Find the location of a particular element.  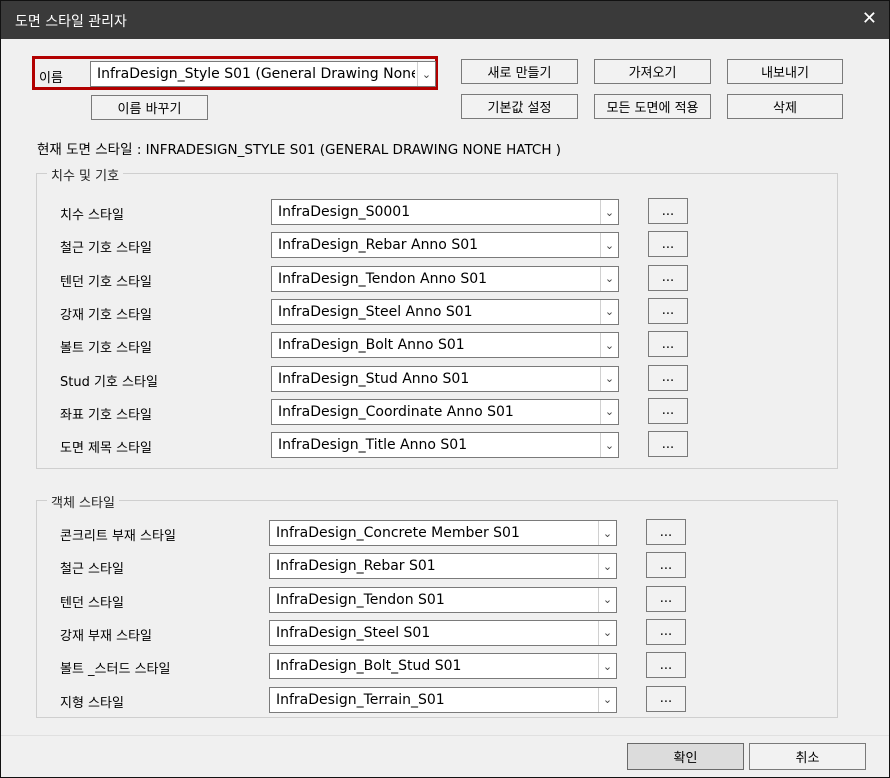

style-select-value: InfraDesign_Bolt_Stud S01 is located at coordinates (369, 666).